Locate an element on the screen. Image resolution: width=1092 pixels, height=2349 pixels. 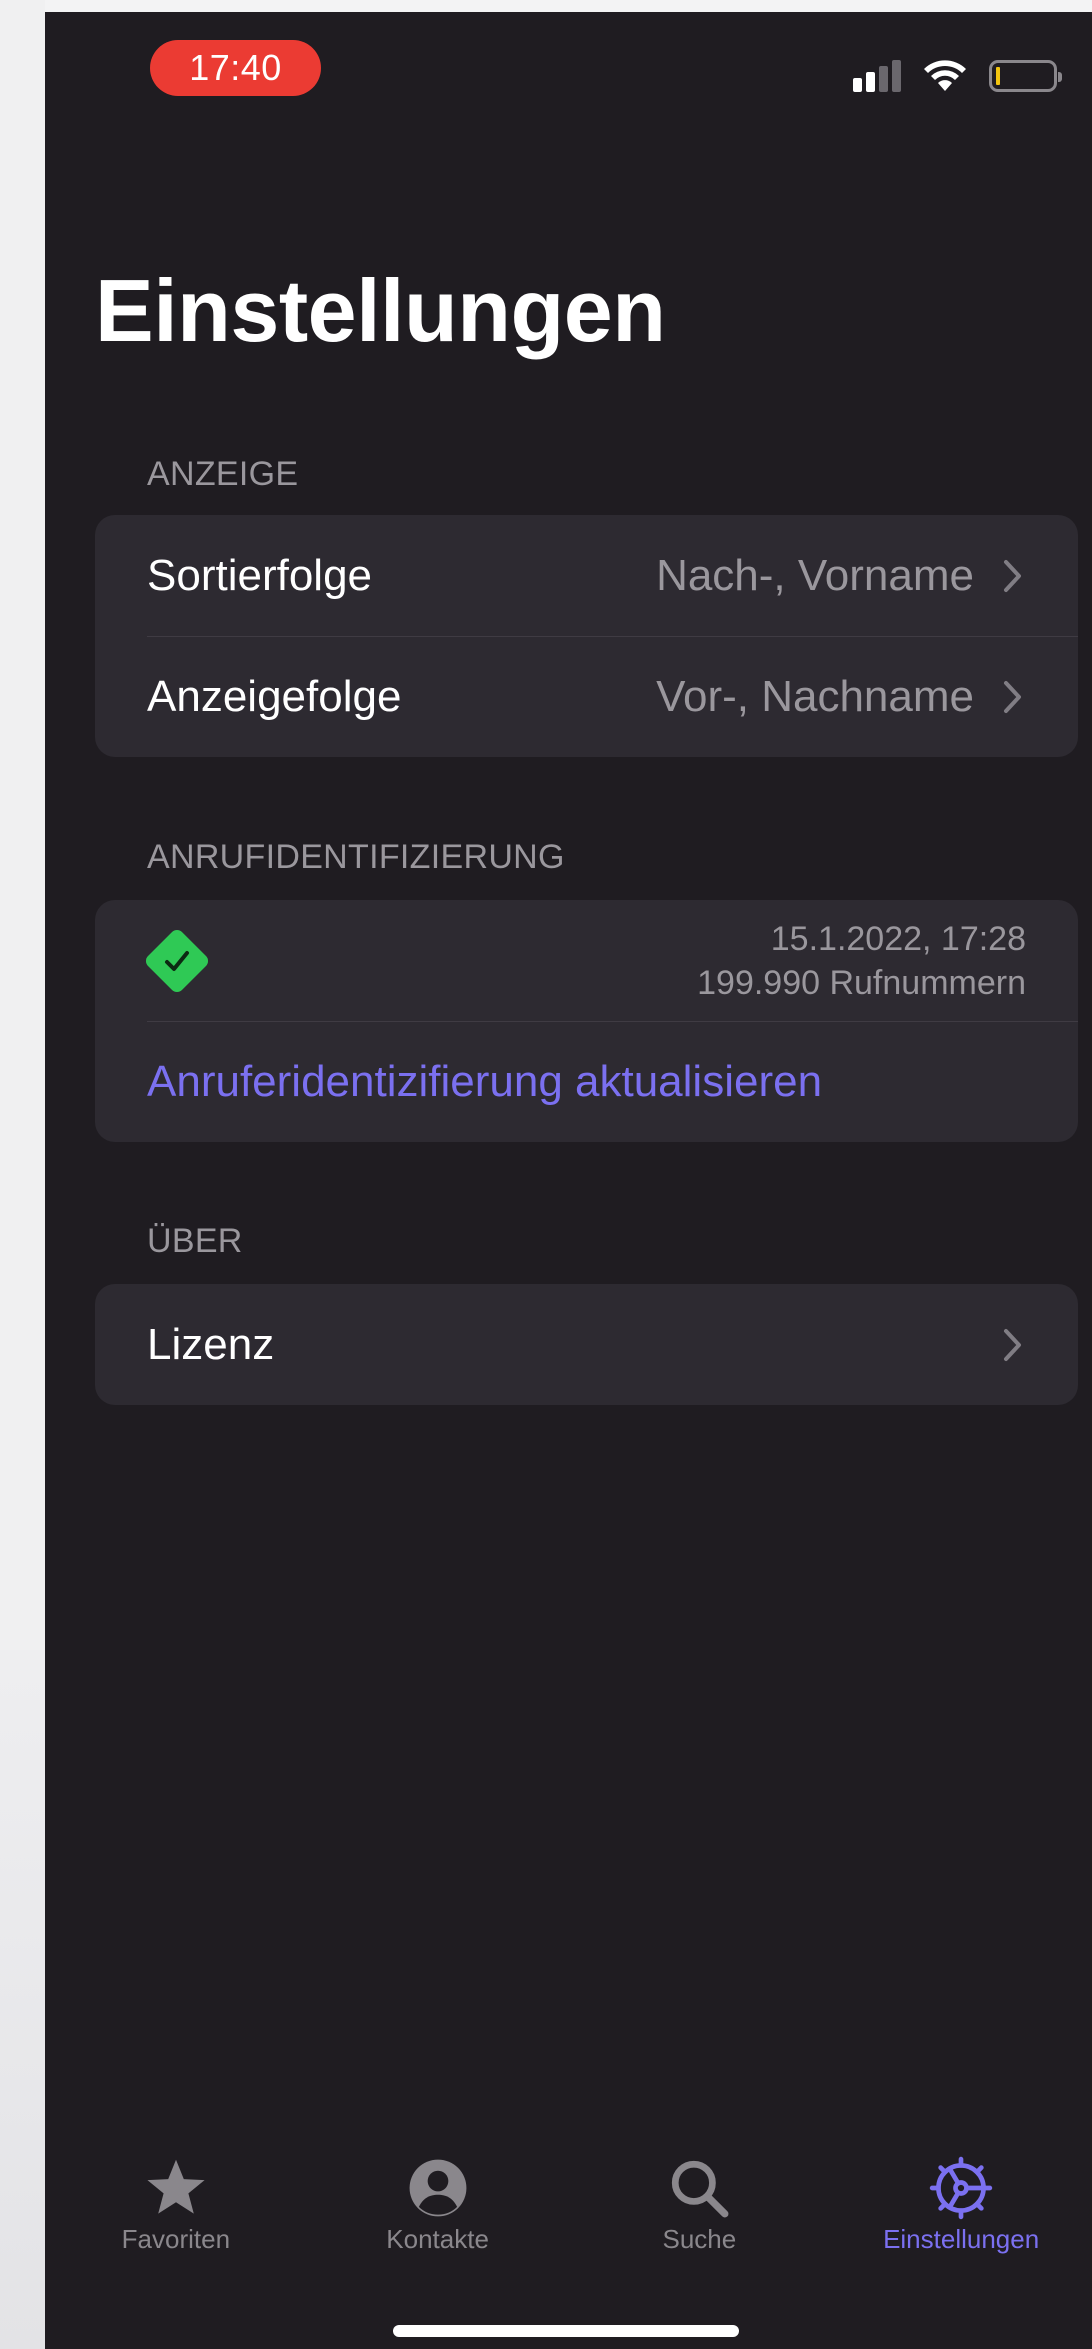
tab-suche: Suche is located at coordinates (700, 2212).